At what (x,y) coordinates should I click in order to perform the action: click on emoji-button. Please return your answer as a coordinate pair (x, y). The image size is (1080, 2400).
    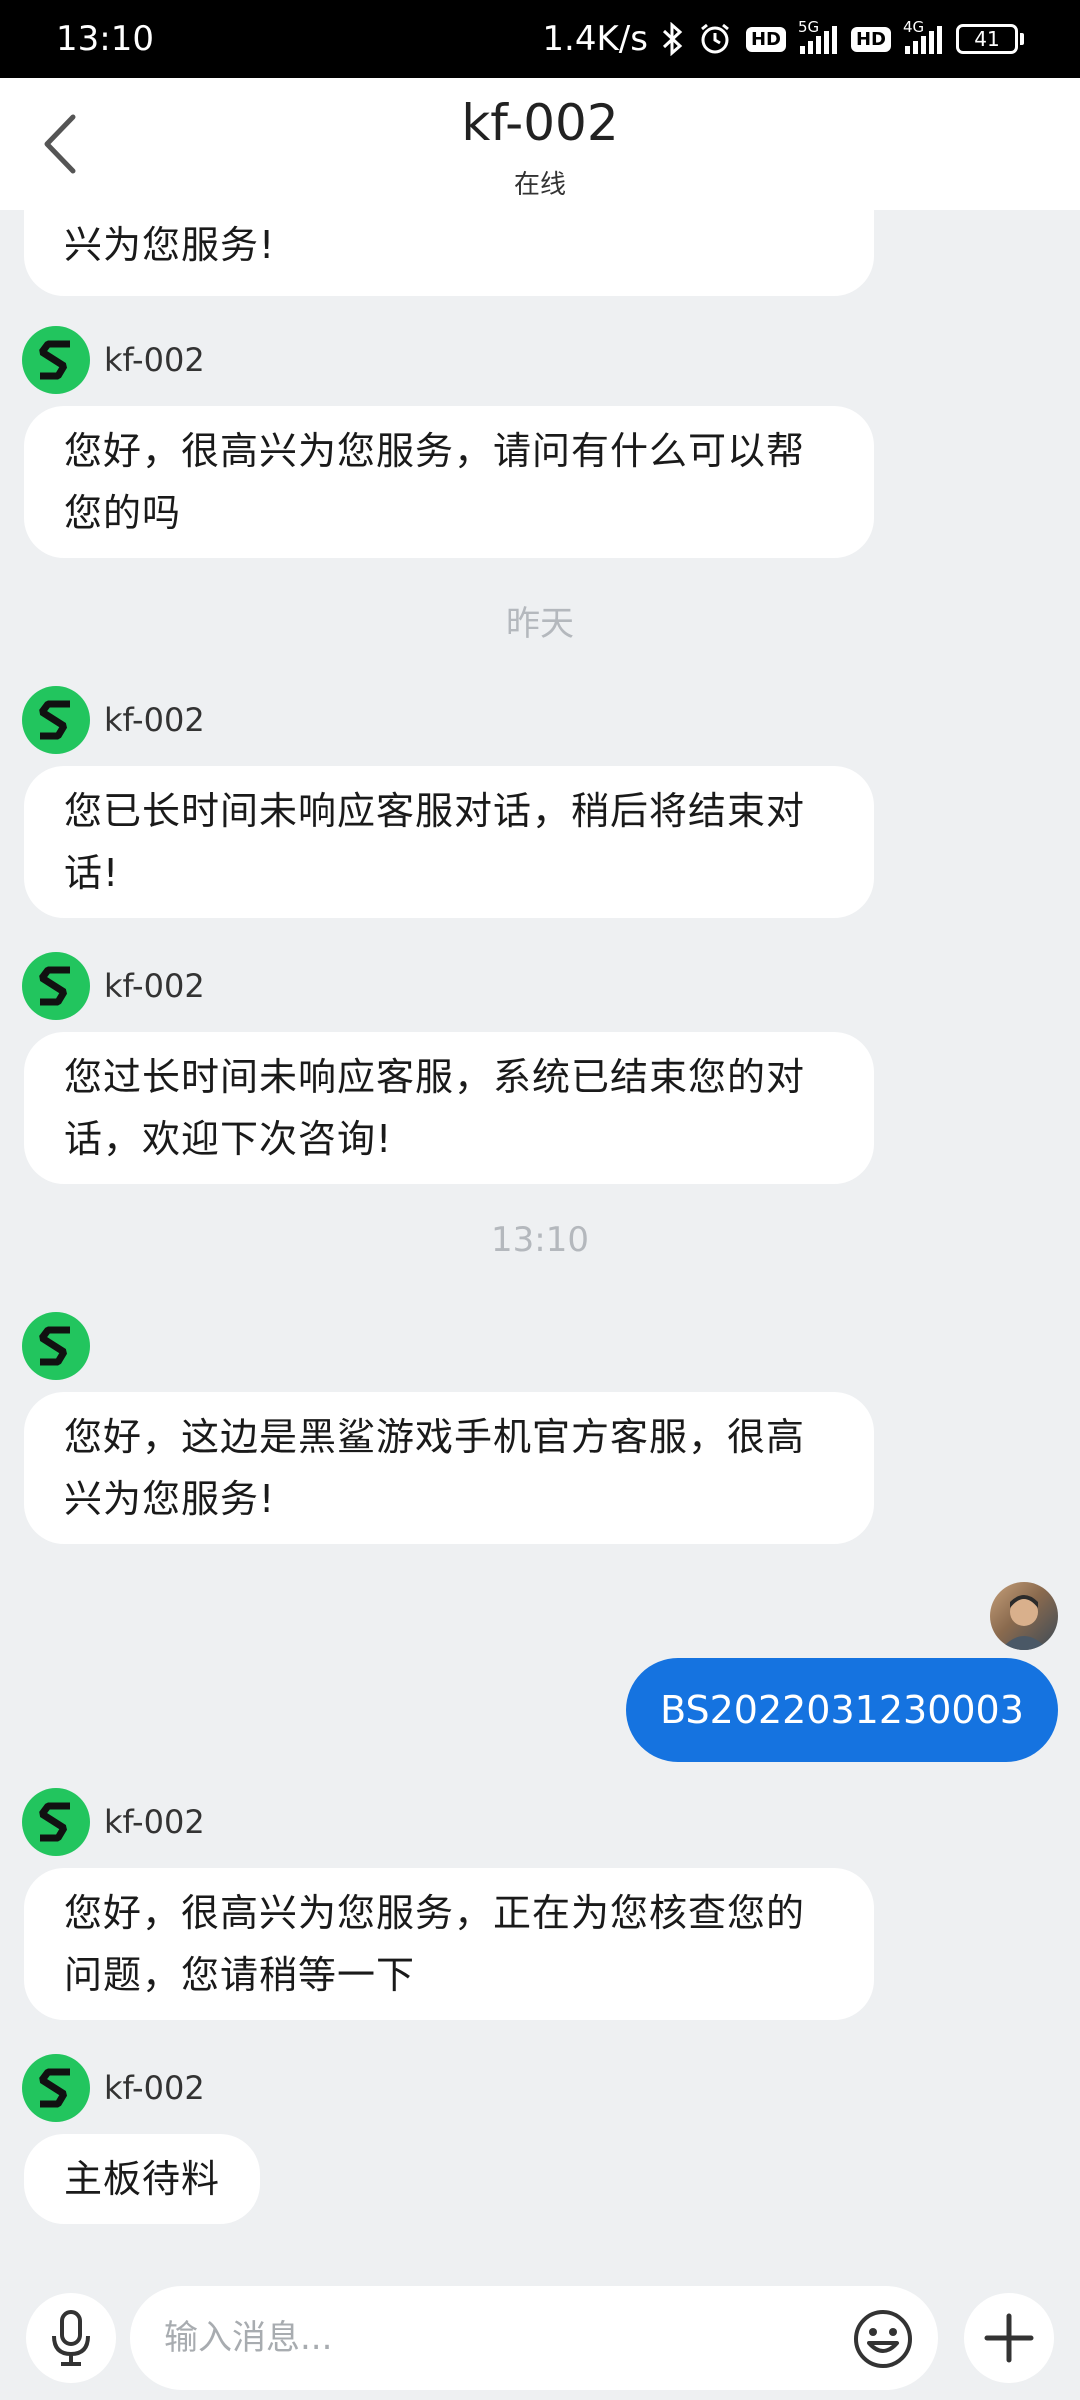
    Looking at the image, I should click on (883, 2339).